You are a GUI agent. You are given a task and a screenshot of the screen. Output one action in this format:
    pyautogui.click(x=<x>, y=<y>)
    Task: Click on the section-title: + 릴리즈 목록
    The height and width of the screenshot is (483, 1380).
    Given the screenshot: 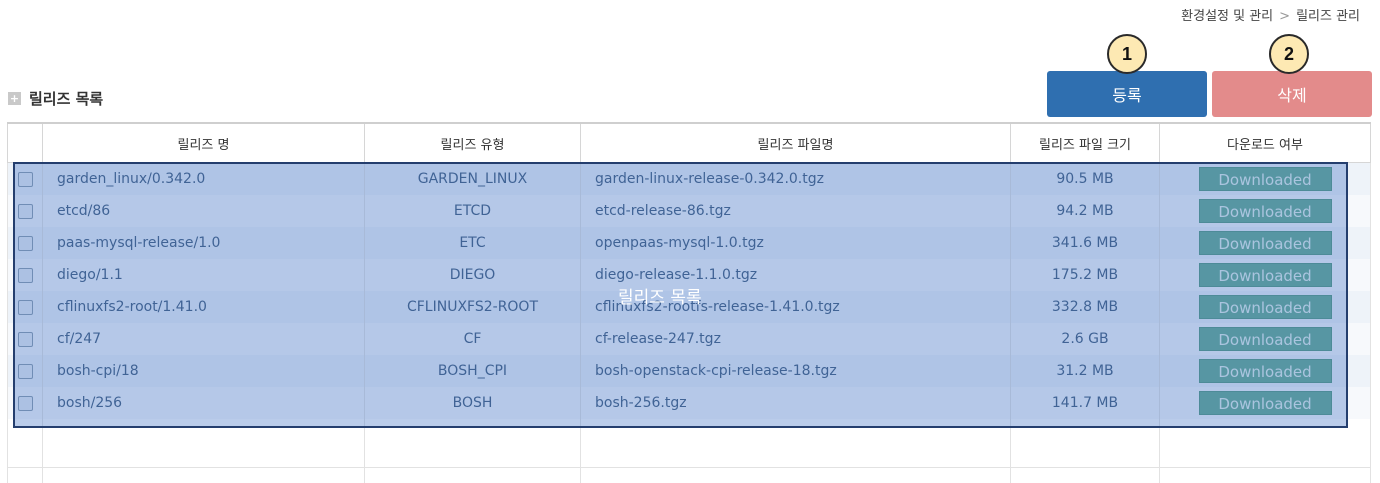 What is the action you would take?
    pyautogui.click(x=55, y=98)
    